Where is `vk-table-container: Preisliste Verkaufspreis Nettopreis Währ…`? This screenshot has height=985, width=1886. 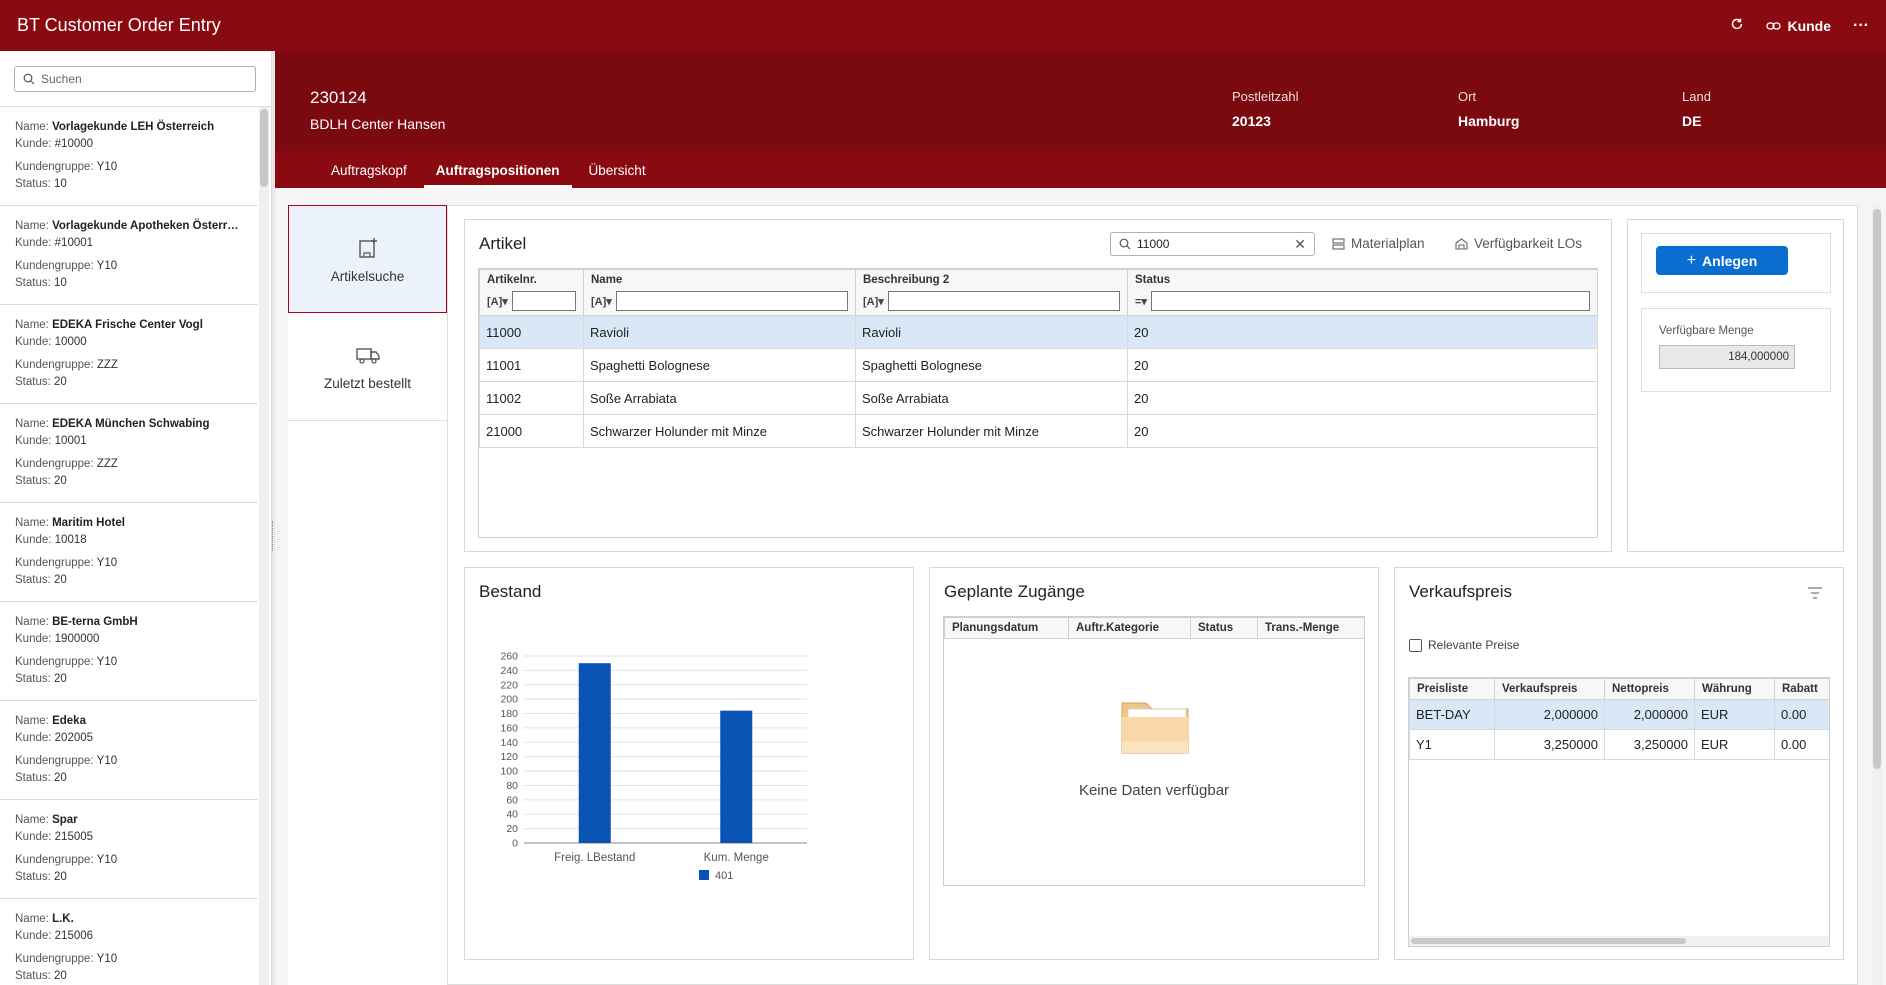 vk-table-container: Preisliste Verkaufspreis Nettopreis Währ… is located at coordinates (1619, 812).